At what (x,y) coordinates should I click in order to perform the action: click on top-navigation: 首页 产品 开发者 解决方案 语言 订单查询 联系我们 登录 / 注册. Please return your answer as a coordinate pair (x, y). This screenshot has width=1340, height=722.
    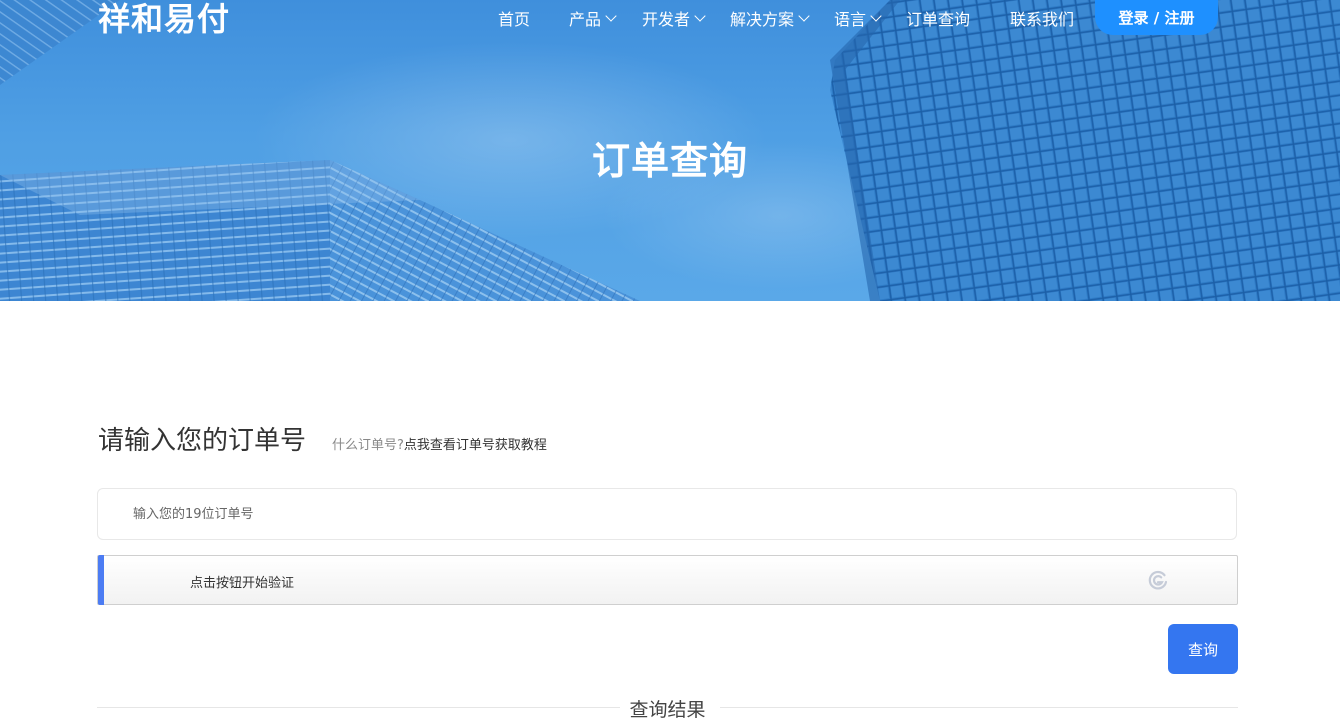
    Looking at the image, I should click on (670, 18).